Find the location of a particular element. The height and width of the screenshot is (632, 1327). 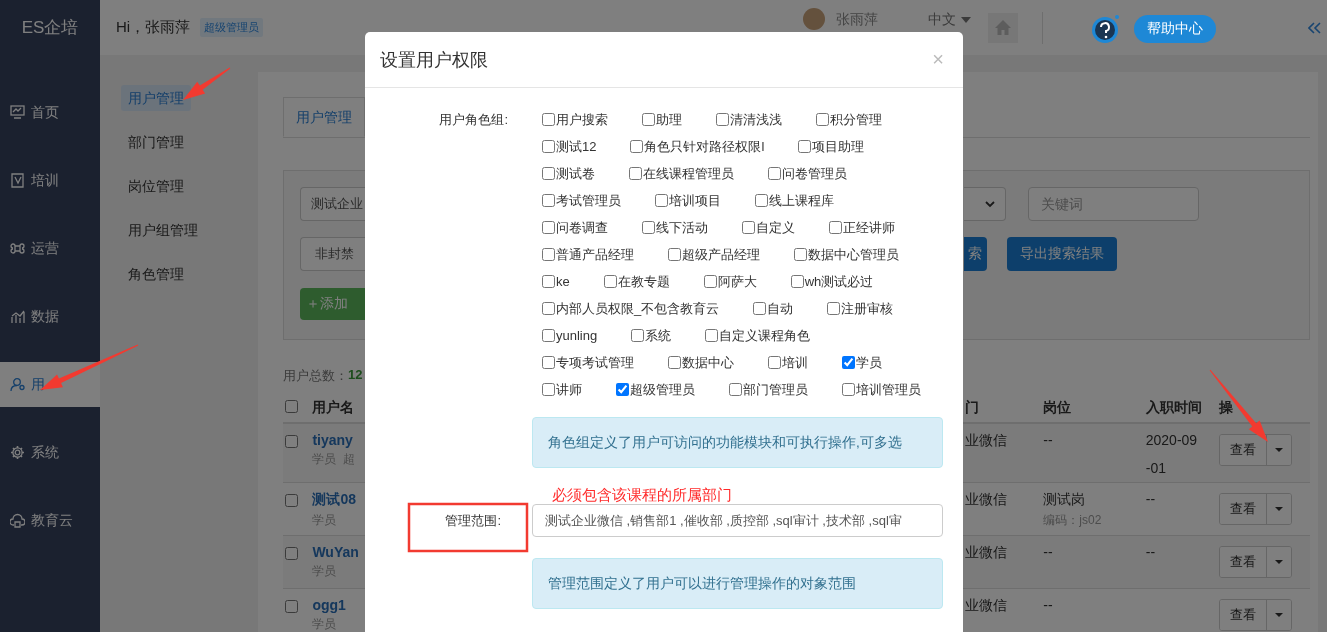

role-label: ke is located at coordinates (563, 281).